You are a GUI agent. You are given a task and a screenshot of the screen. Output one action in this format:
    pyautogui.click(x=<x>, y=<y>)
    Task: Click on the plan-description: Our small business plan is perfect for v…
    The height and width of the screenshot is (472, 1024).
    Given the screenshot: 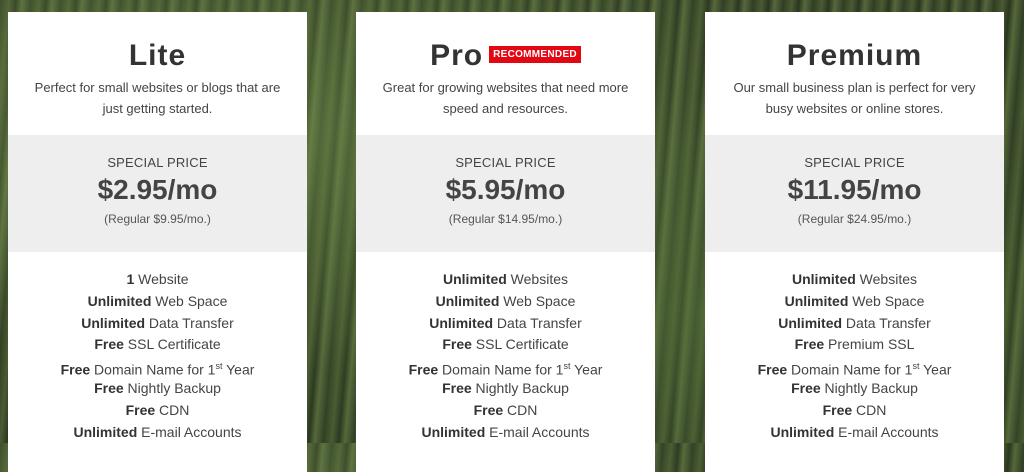 What is the action you would take?
    pyautogui.click(x=854, y=98)
    